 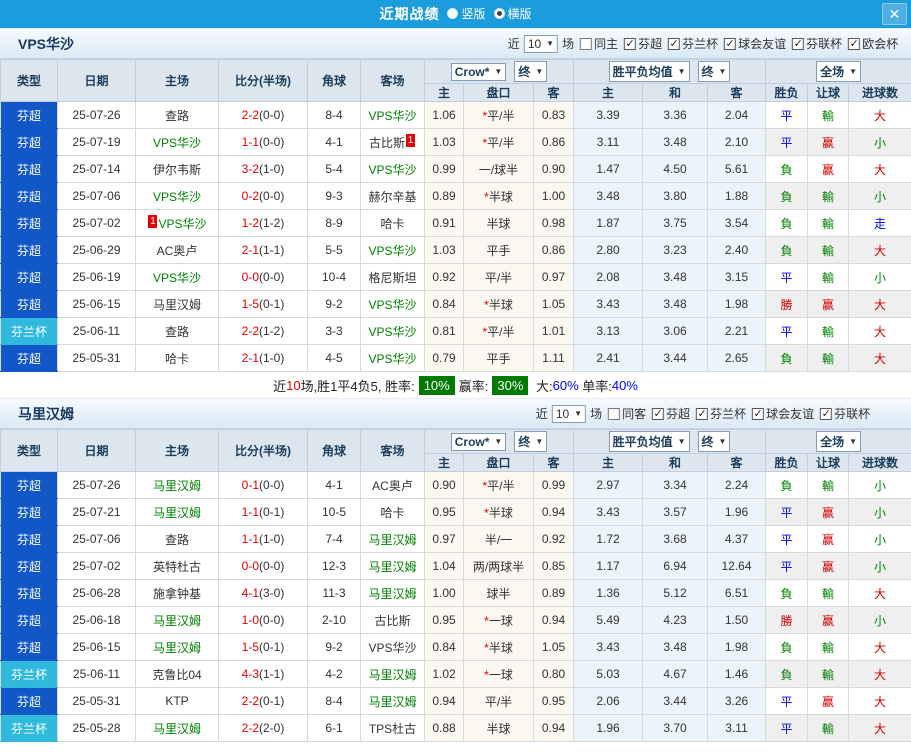 I want to click on away-team: 马里汉姆, so click(x=392, y=539).